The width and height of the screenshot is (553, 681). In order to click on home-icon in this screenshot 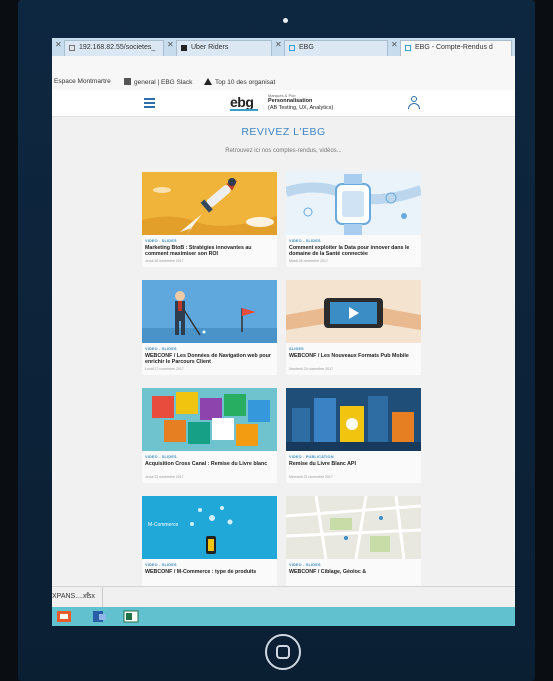, I will do `click(283, 652)`.